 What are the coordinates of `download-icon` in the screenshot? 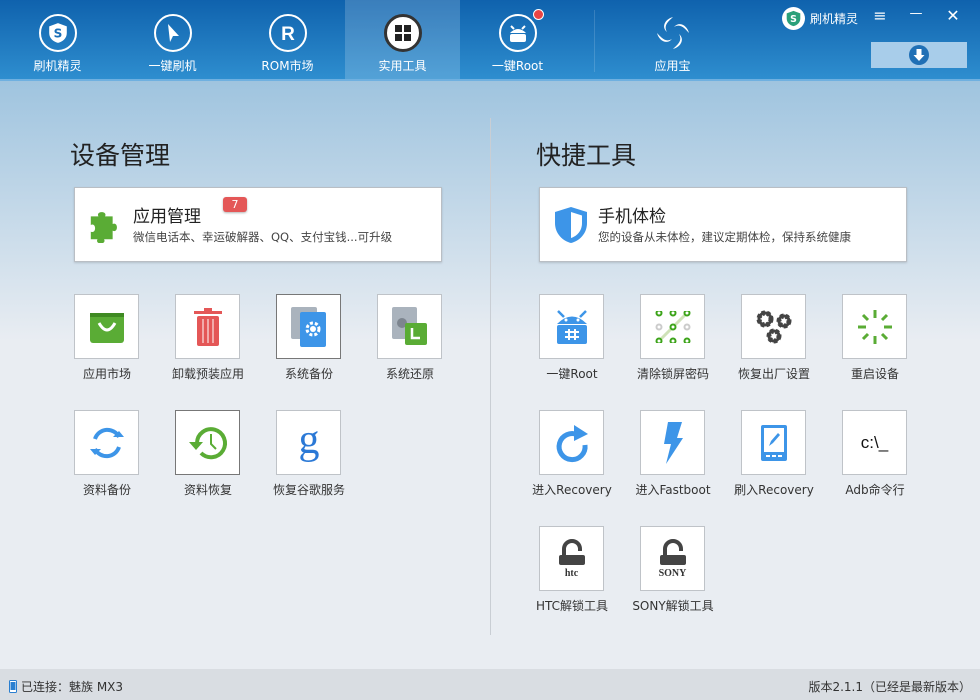 It's located at (919, 55).